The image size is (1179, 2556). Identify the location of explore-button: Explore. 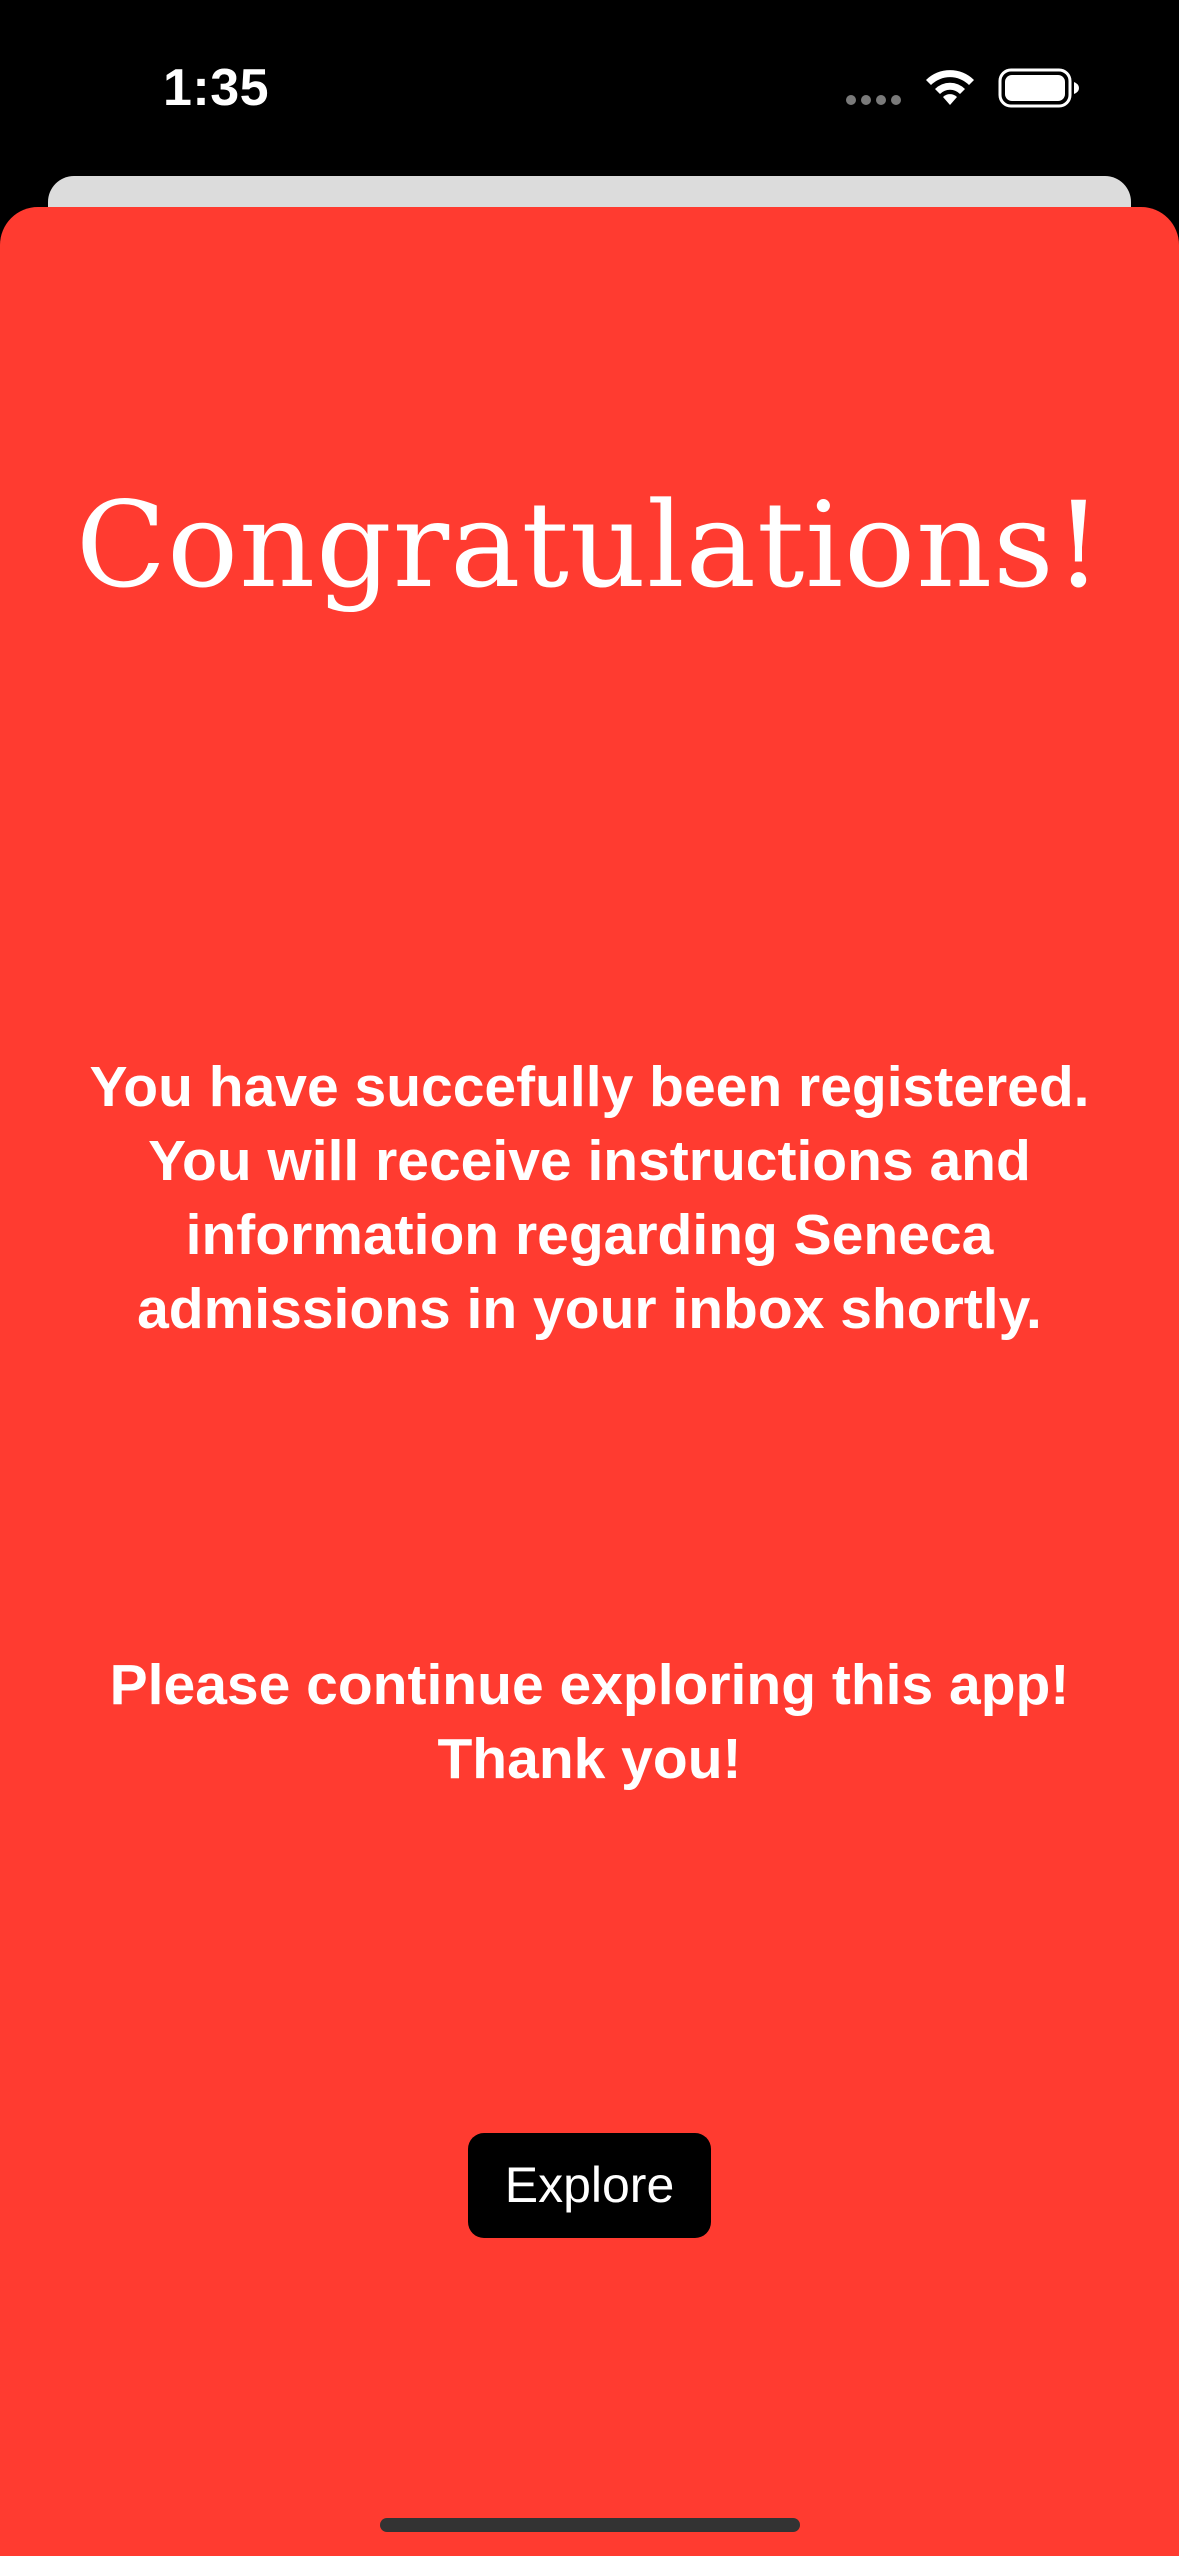
(589, 2185).